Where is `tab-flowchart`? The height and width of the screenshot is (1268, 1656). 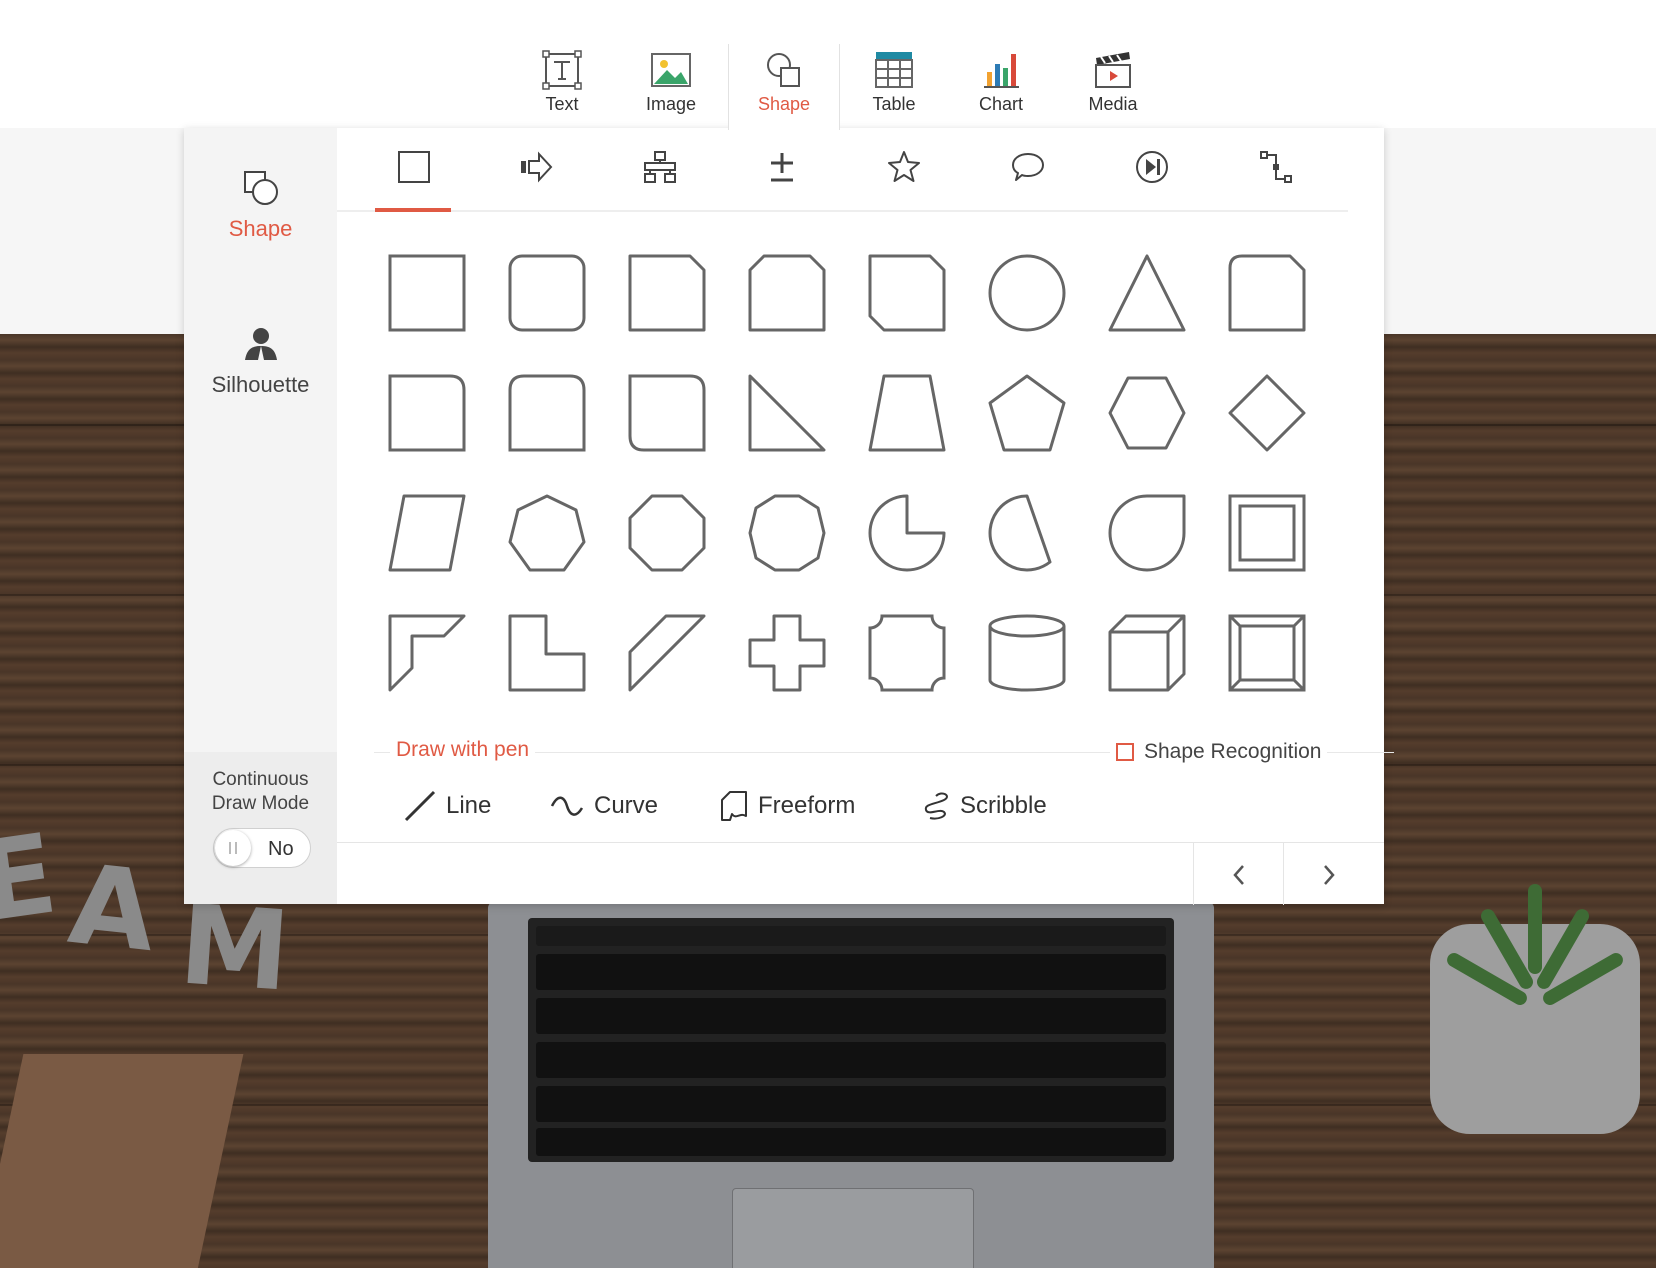
tab-flowchart is located at coordinates (659, 169).